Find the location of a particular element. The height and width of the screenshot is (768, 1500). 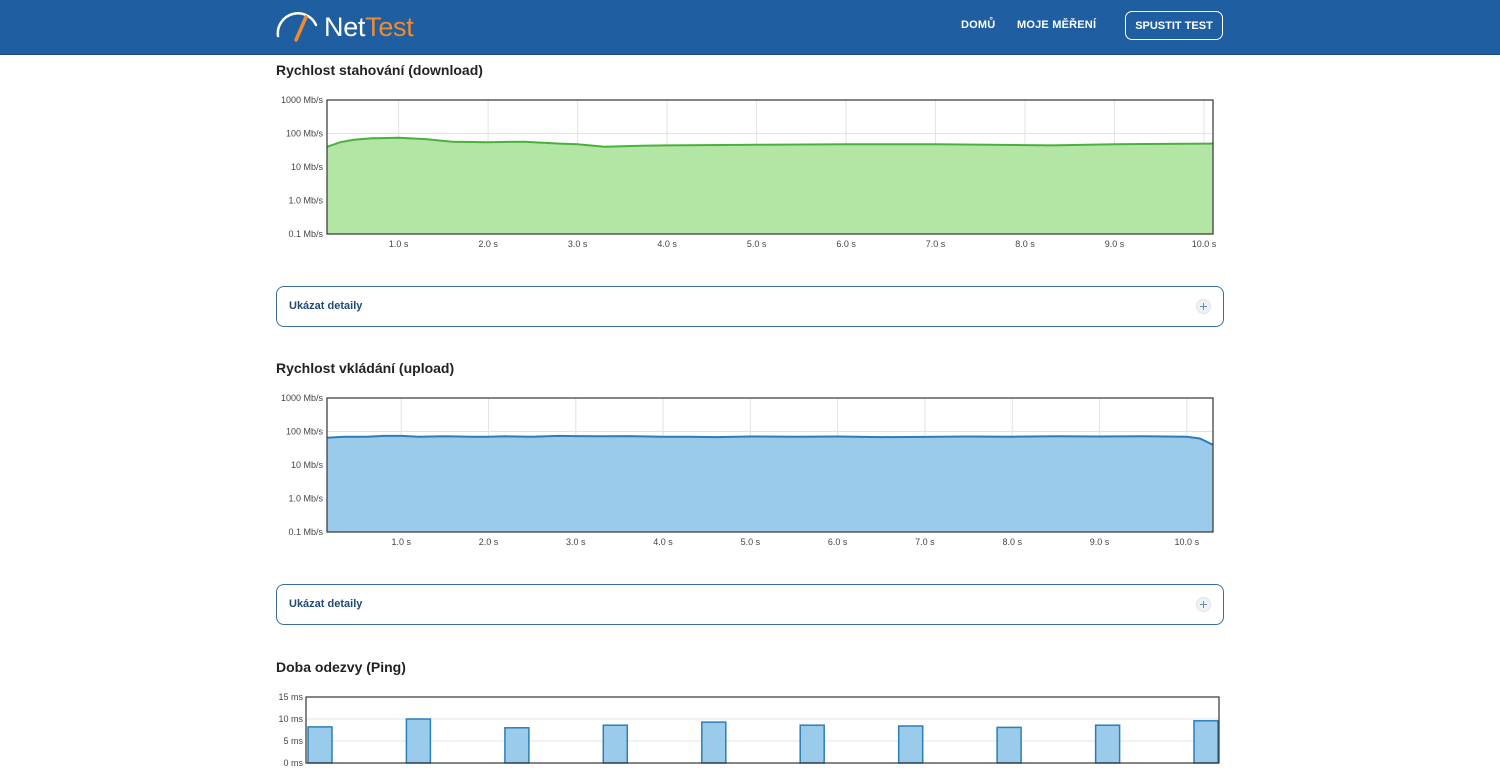

y-tick-label: 10 ms is located at coordinates (290, 719).